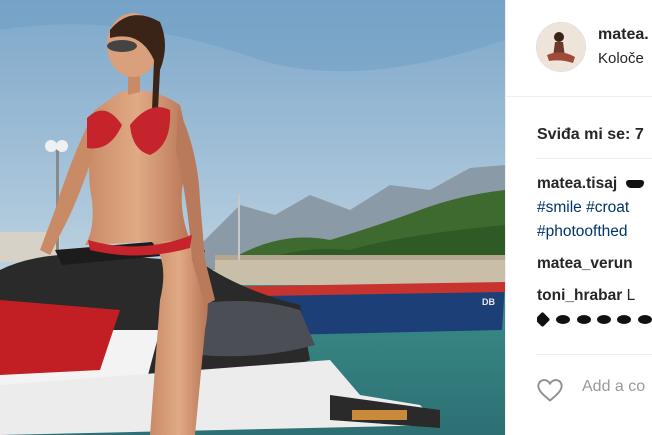 This screenshot has height=435, width=652. Describe the element at coordinates (616, 387) in the screenshot. I see `comment-input` at that location.